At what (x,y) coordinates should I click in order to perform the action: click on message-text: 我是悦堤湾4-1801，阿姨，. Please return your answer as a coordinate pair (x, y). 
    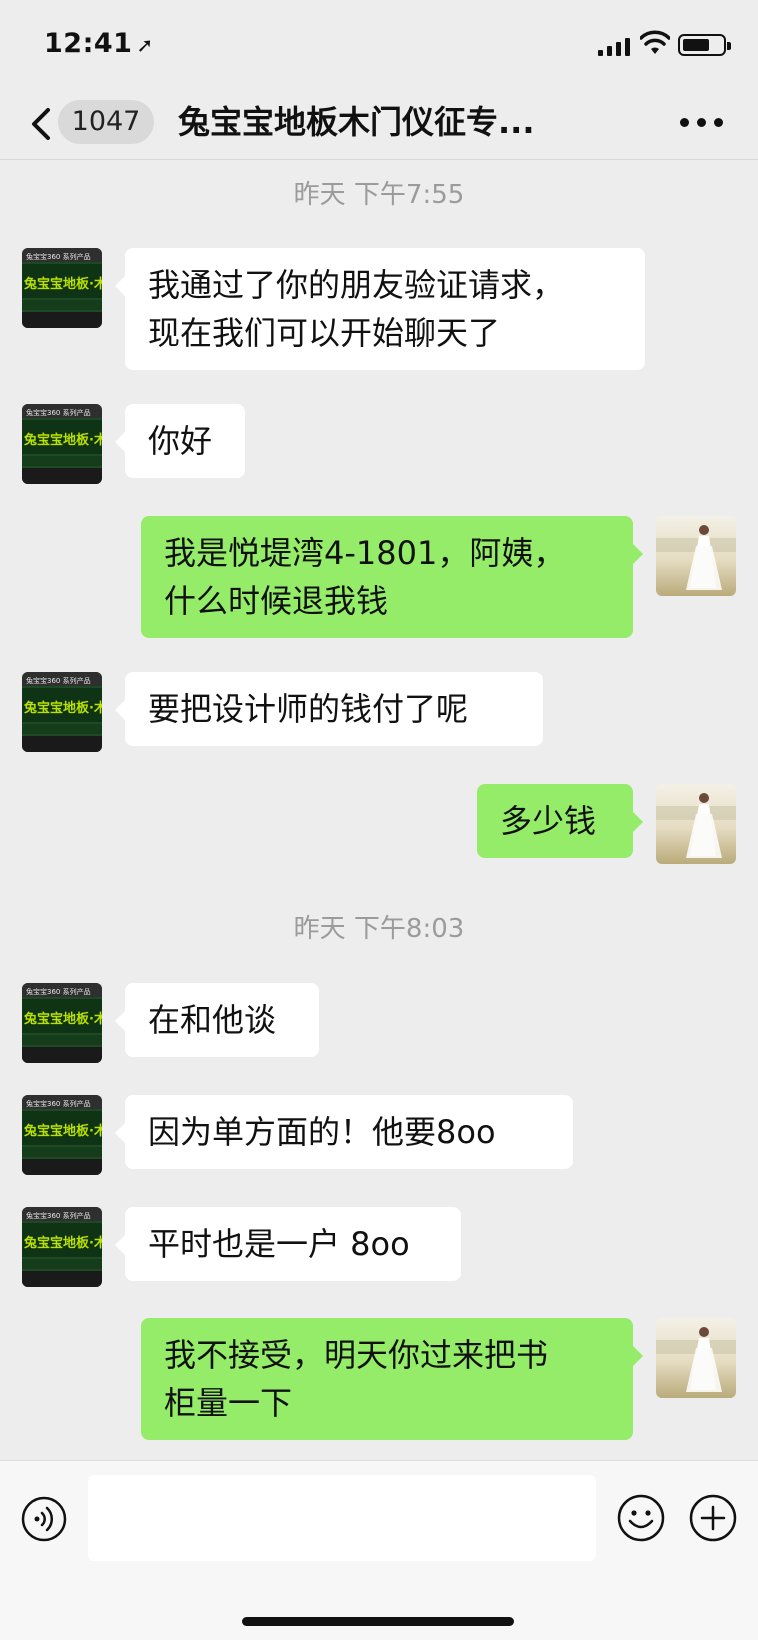
    Looking at the image, I should click on (365, 553).